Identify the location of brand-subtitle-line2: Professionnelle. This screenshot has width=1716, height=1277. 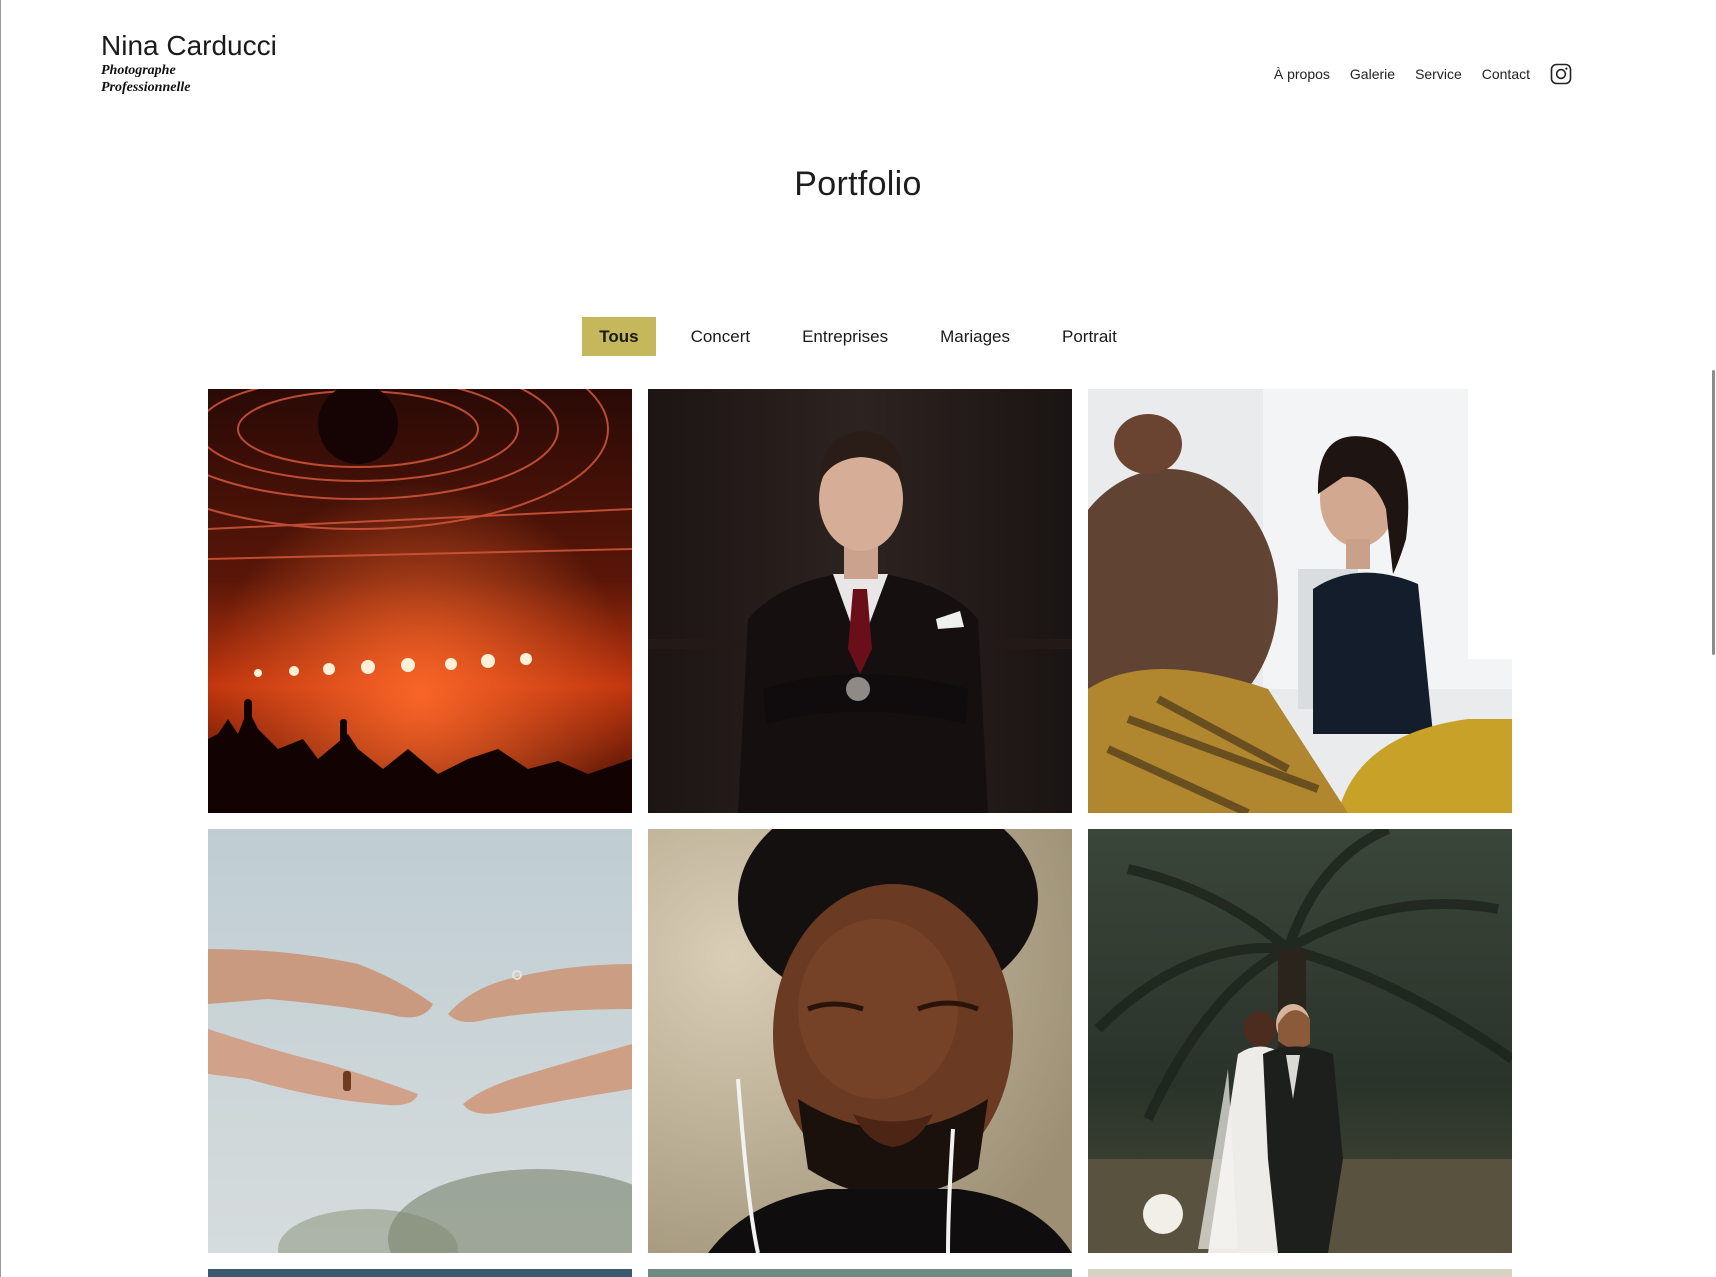
(146, 87).